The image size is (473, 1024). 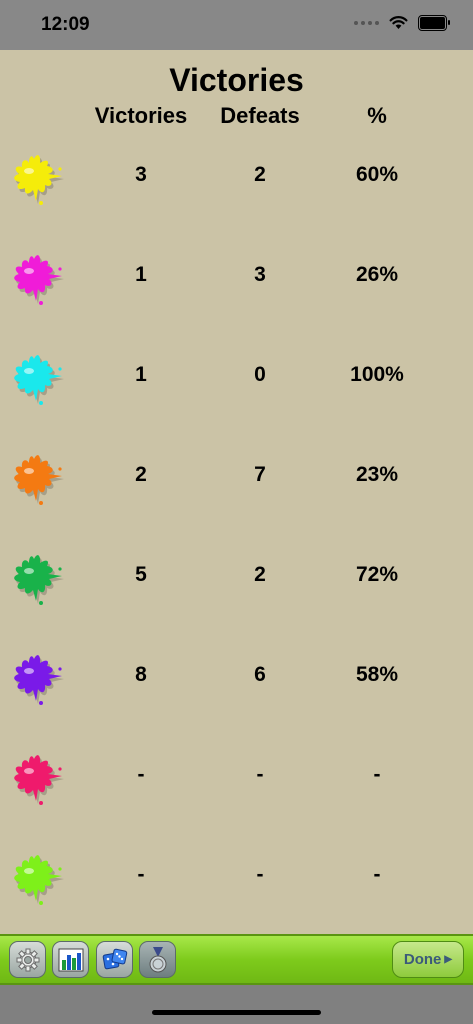 What do you see at coordinates (434, 23) in the screenshot?
I see `battery-icon` at bounding box center [434, 23].